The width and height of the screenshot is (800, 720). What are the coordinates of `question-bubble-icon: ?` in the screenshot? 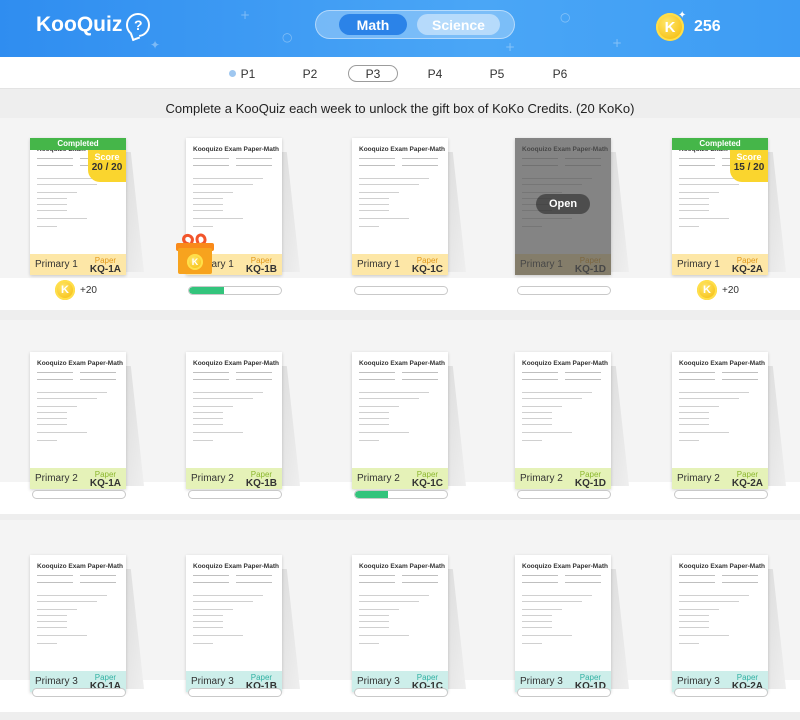 It's located at (138, 25).